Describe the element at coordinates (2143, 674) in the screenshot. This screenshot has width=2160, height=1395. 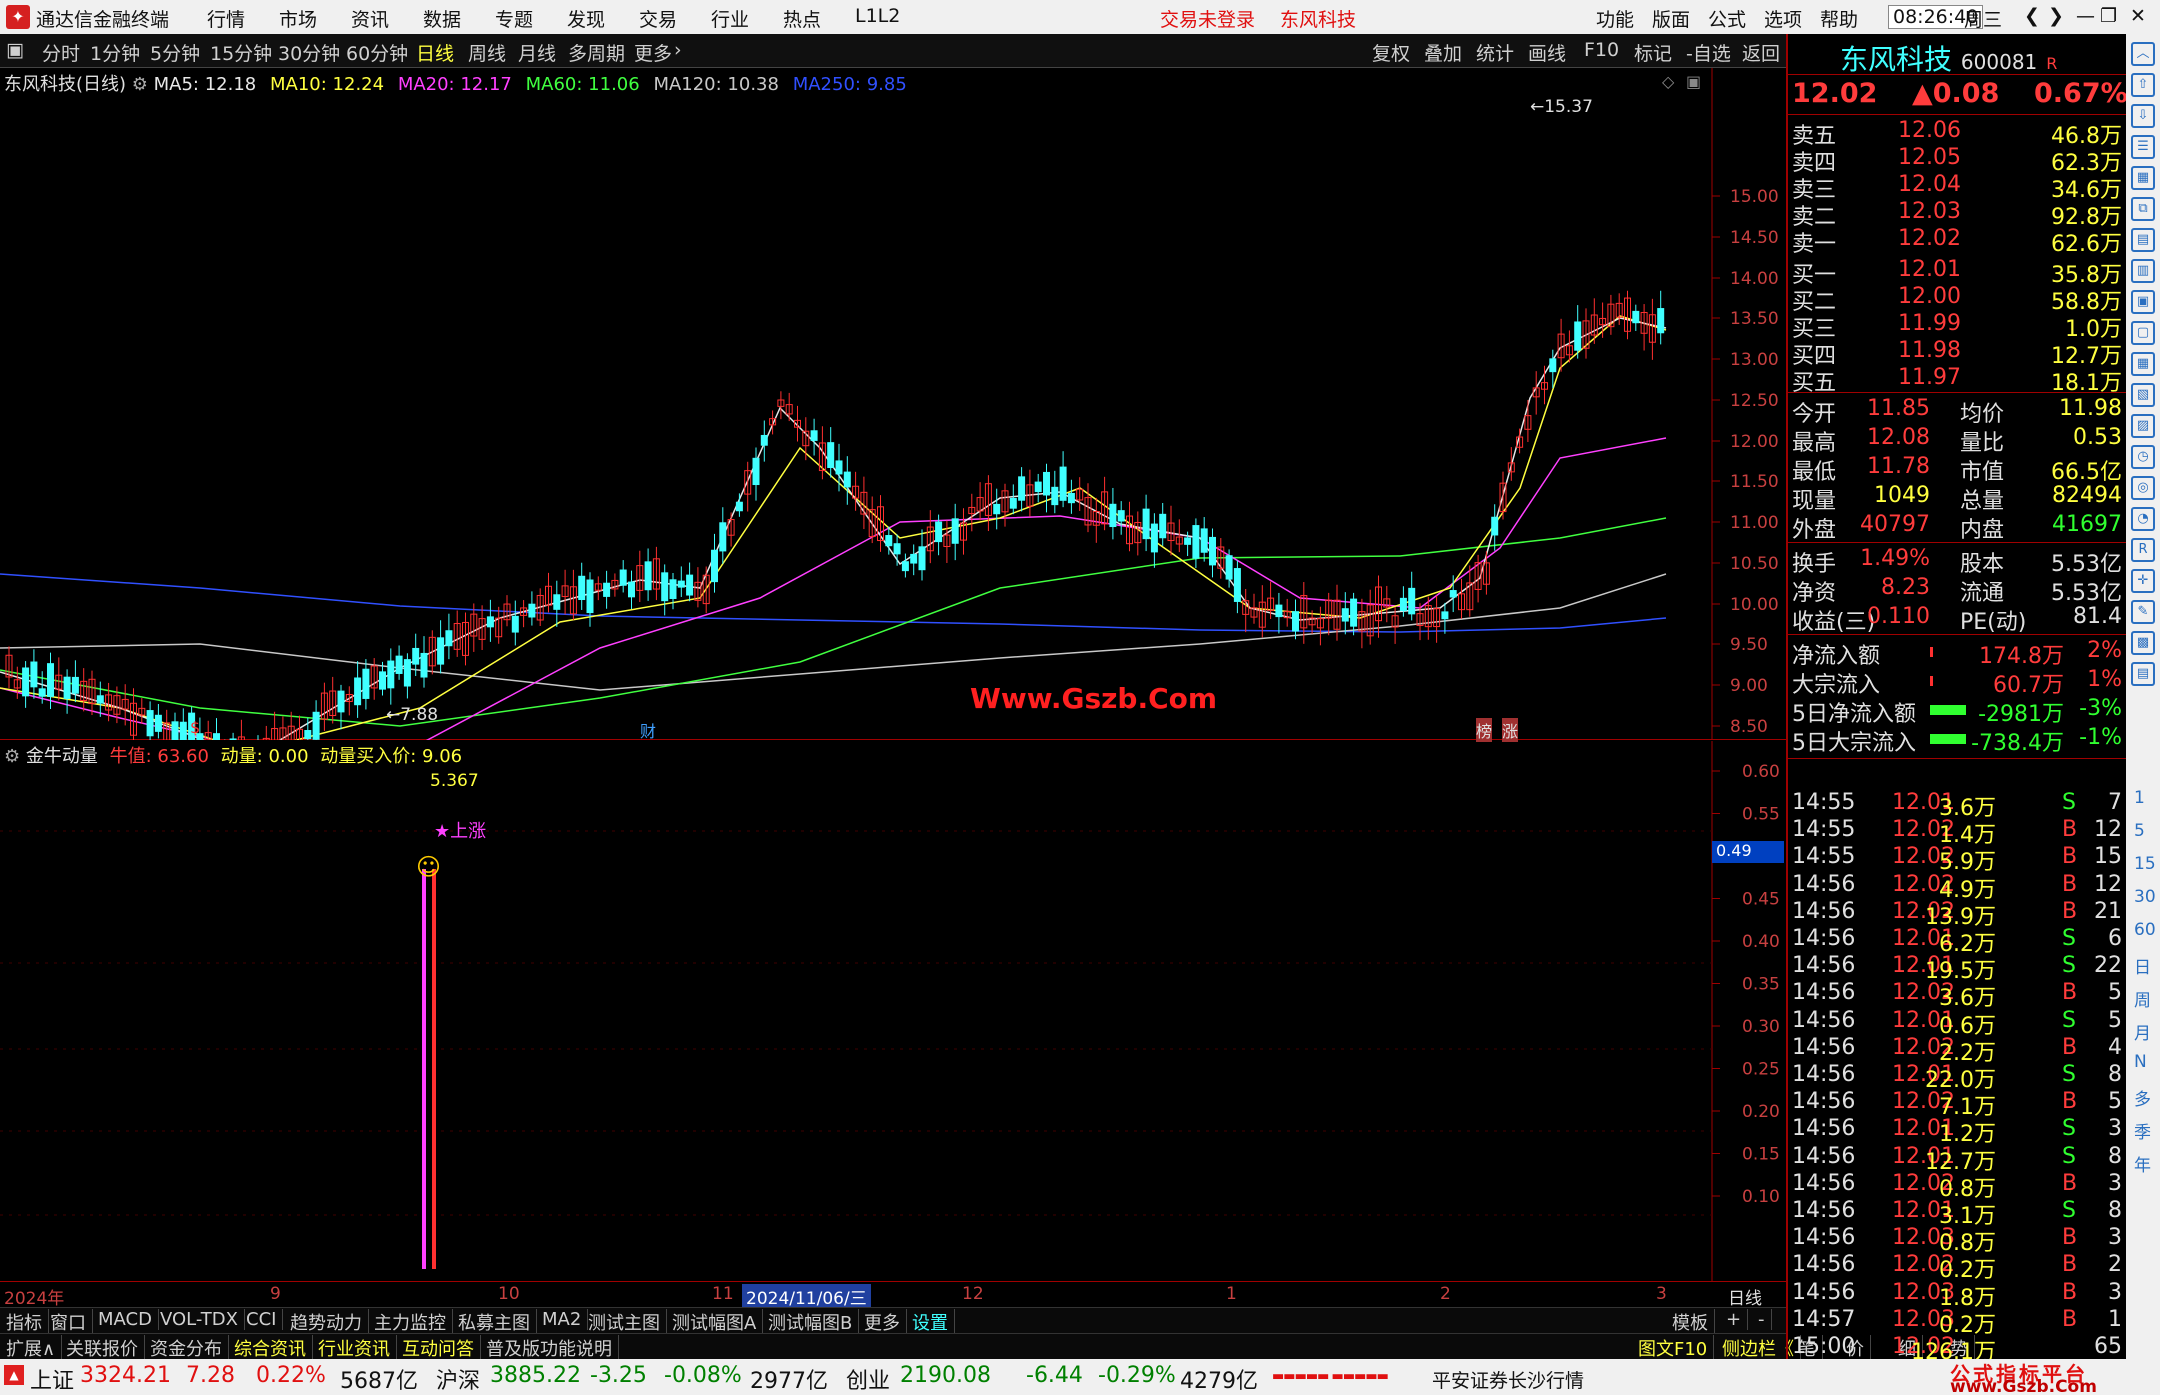
I see `sheet-icon: ▤` at that location.